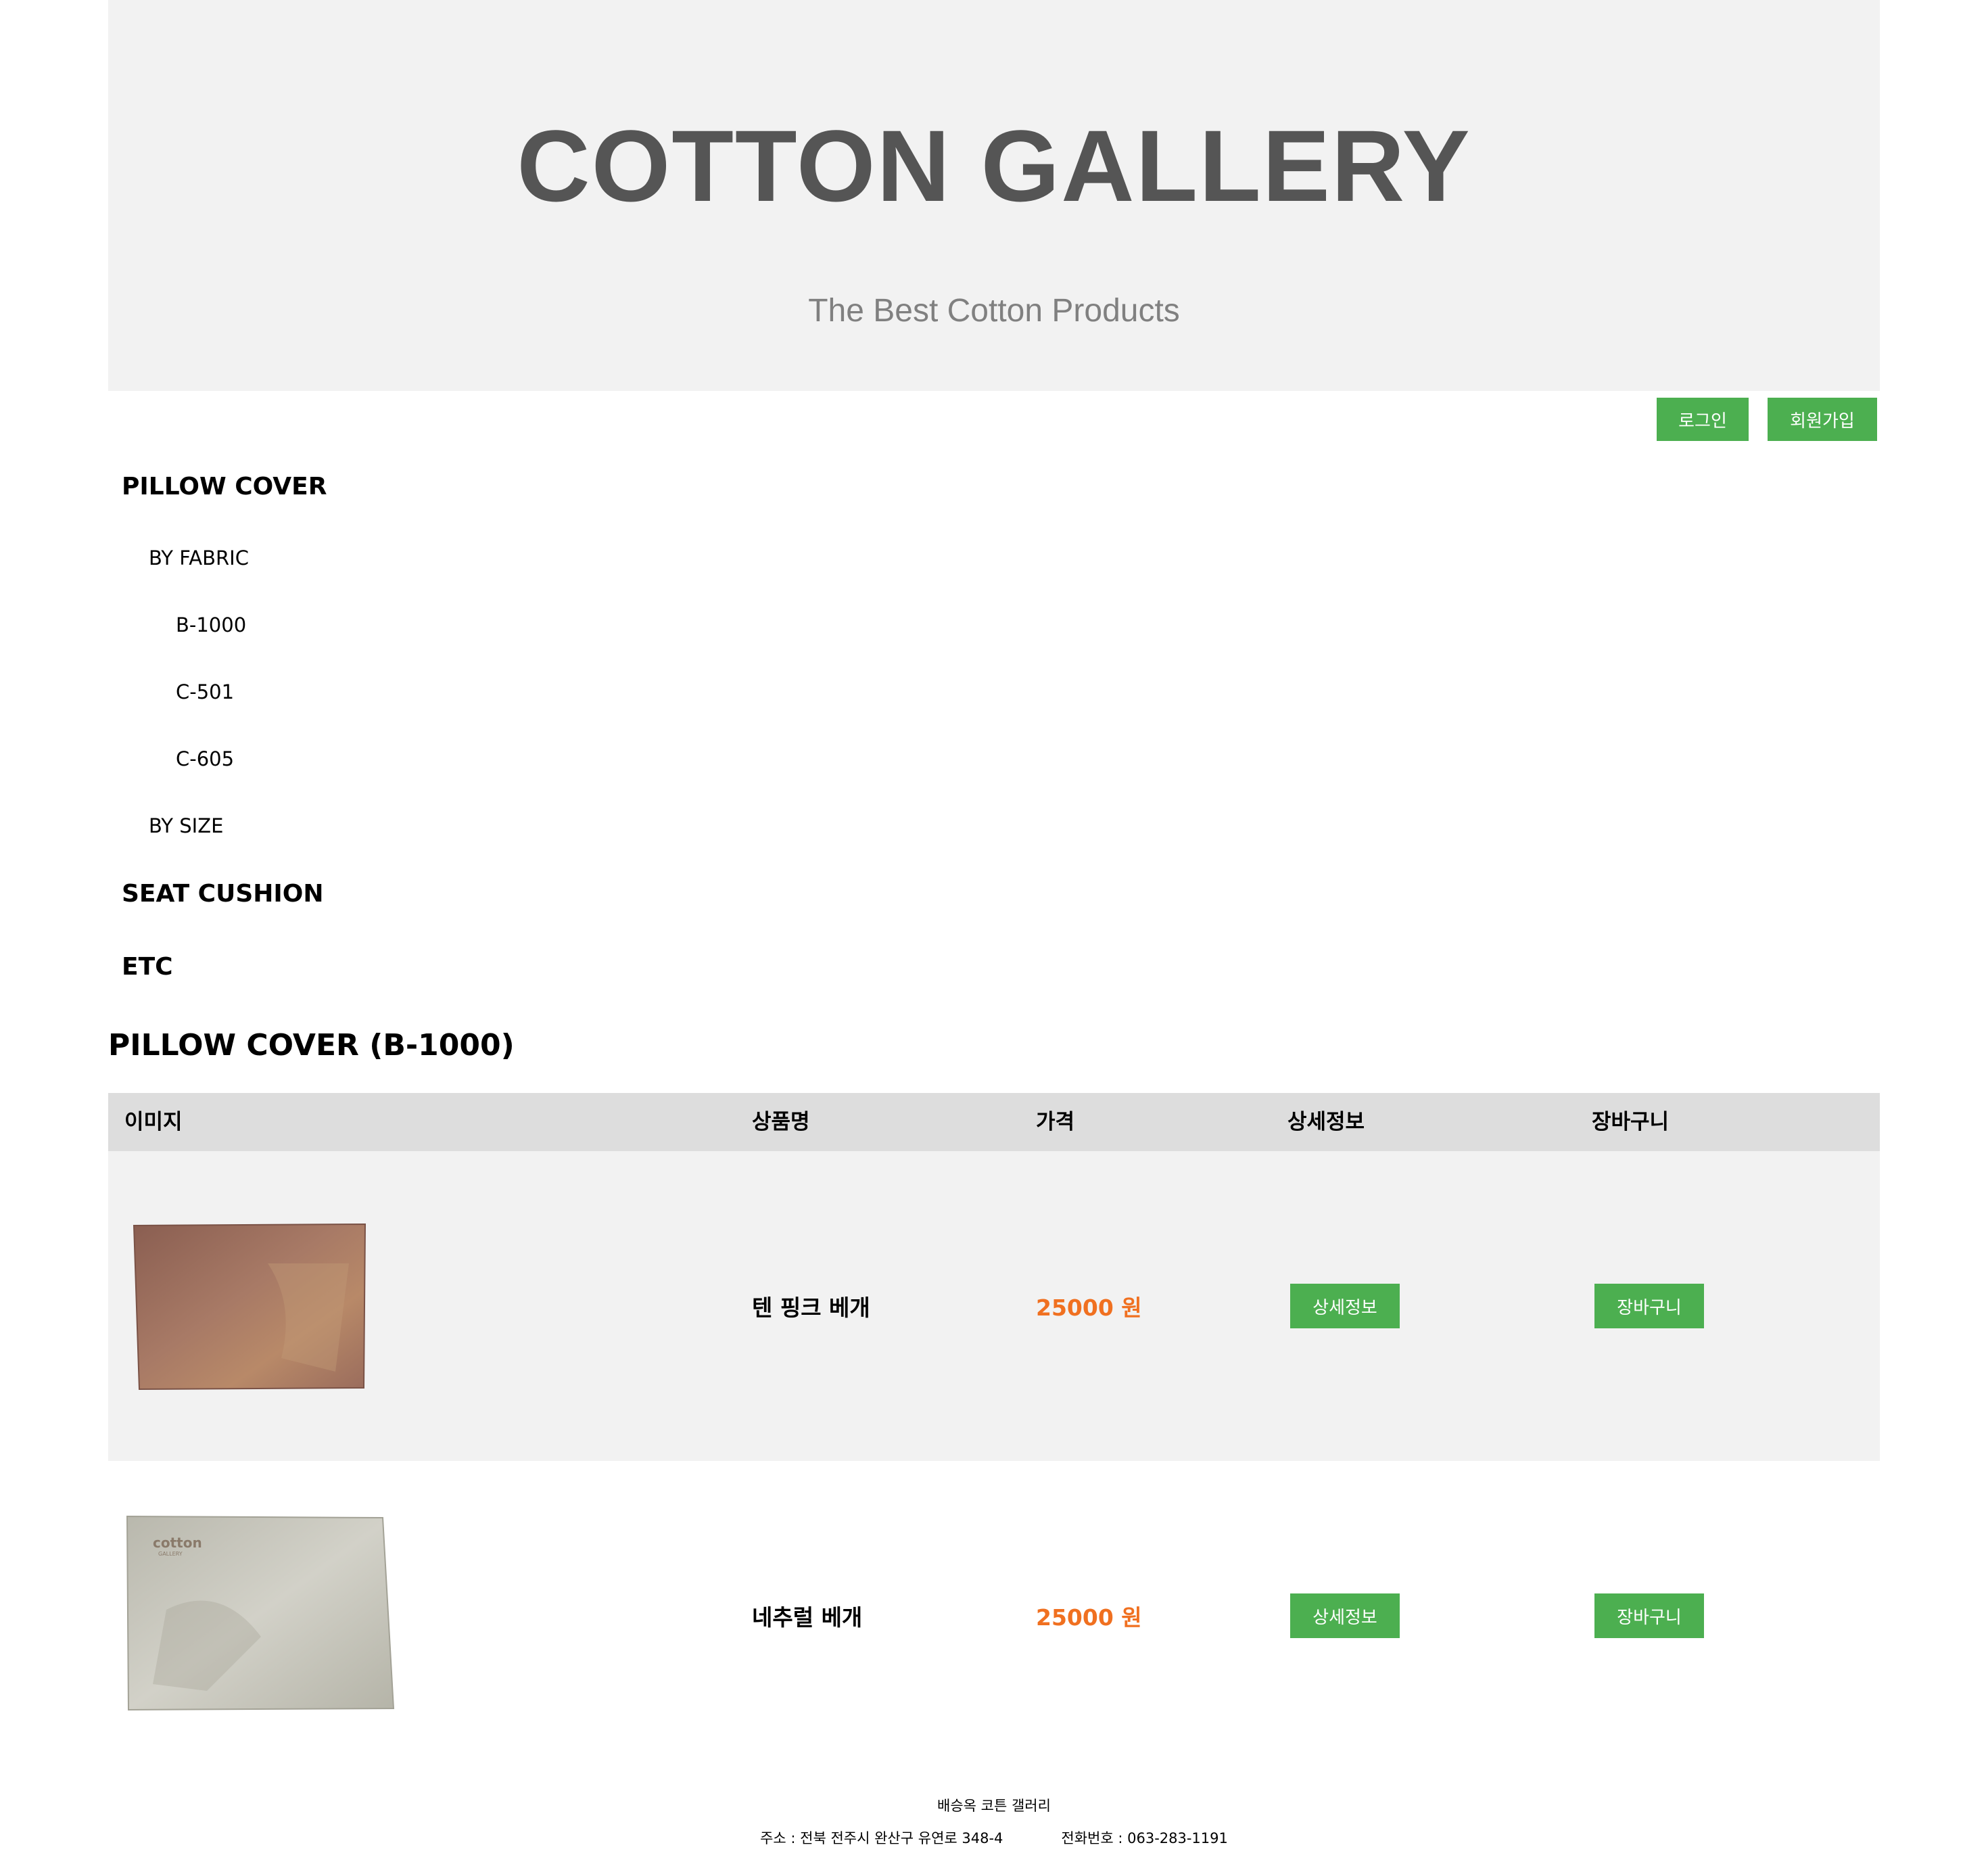 The height and width of the screenshot is (1864, 1988). Describe the element at coordinates (177, 1543) in the screenshot. I see `svg-text: cotton` at that location.